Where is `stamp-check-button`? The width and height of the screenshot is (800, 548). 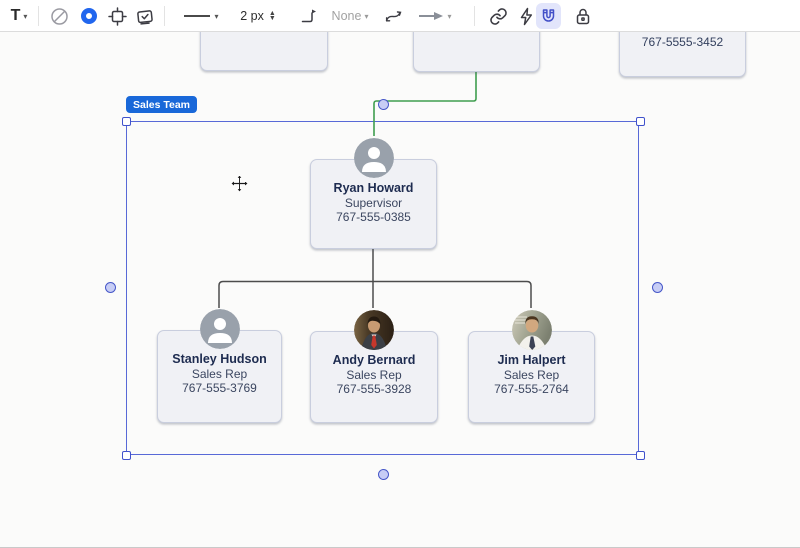
stamp-check-button is located at coordinates (145, 16).